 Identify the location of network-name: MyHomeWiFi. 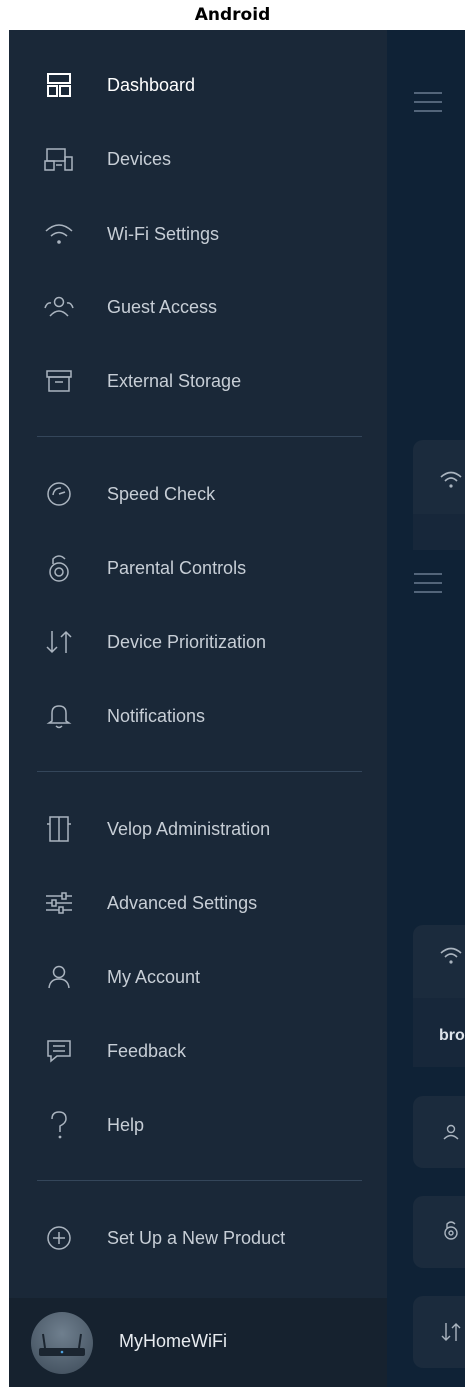
(173, 1341).